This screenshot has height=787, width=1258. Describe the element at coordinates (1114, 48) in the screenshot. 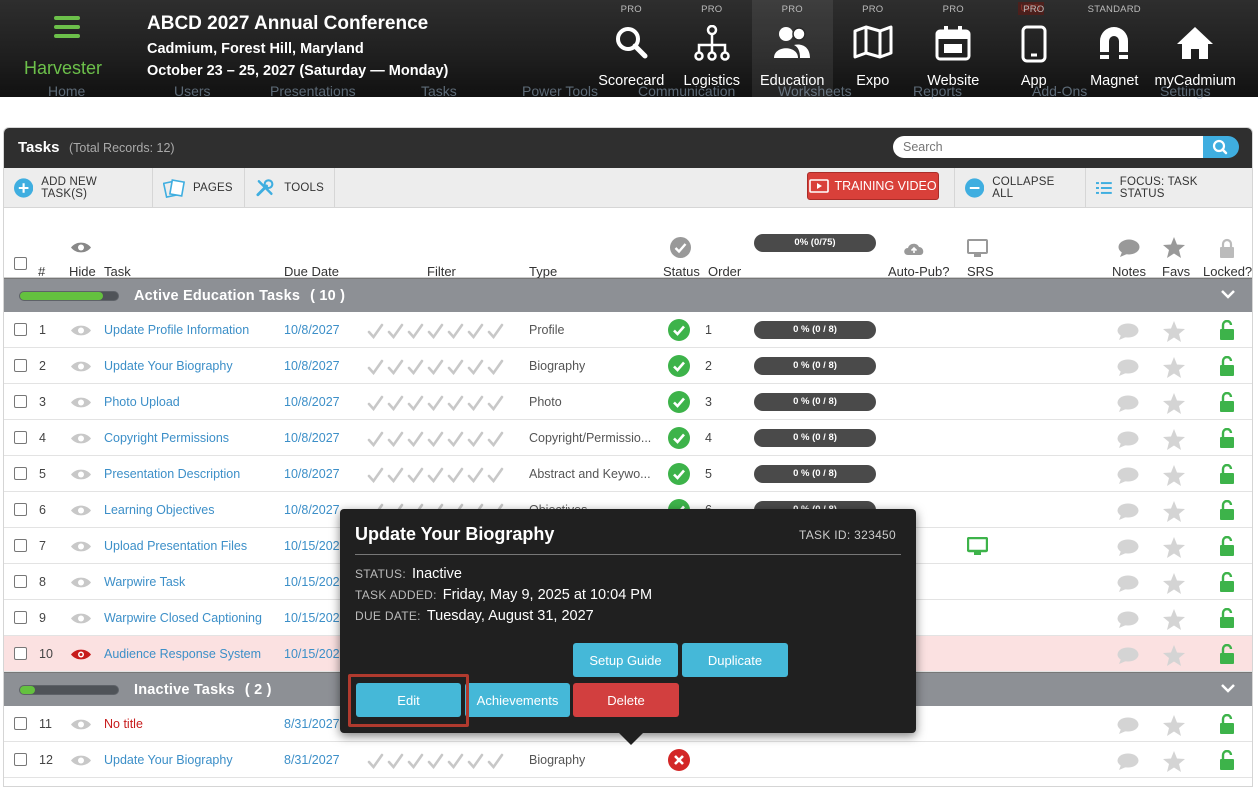

I see `nav-magnet: STANDARD Magnet` at that location.